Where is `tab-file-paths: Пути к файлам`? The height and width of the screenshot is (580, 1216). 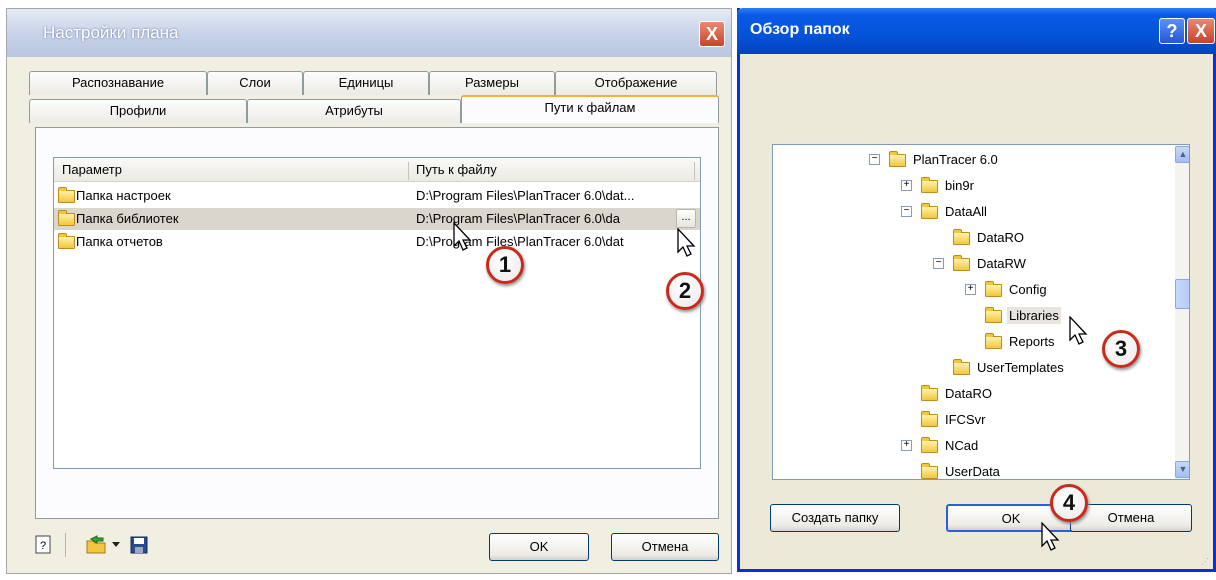
tab-file-paths: Пути к файлам is located at coordinates (590, 109).